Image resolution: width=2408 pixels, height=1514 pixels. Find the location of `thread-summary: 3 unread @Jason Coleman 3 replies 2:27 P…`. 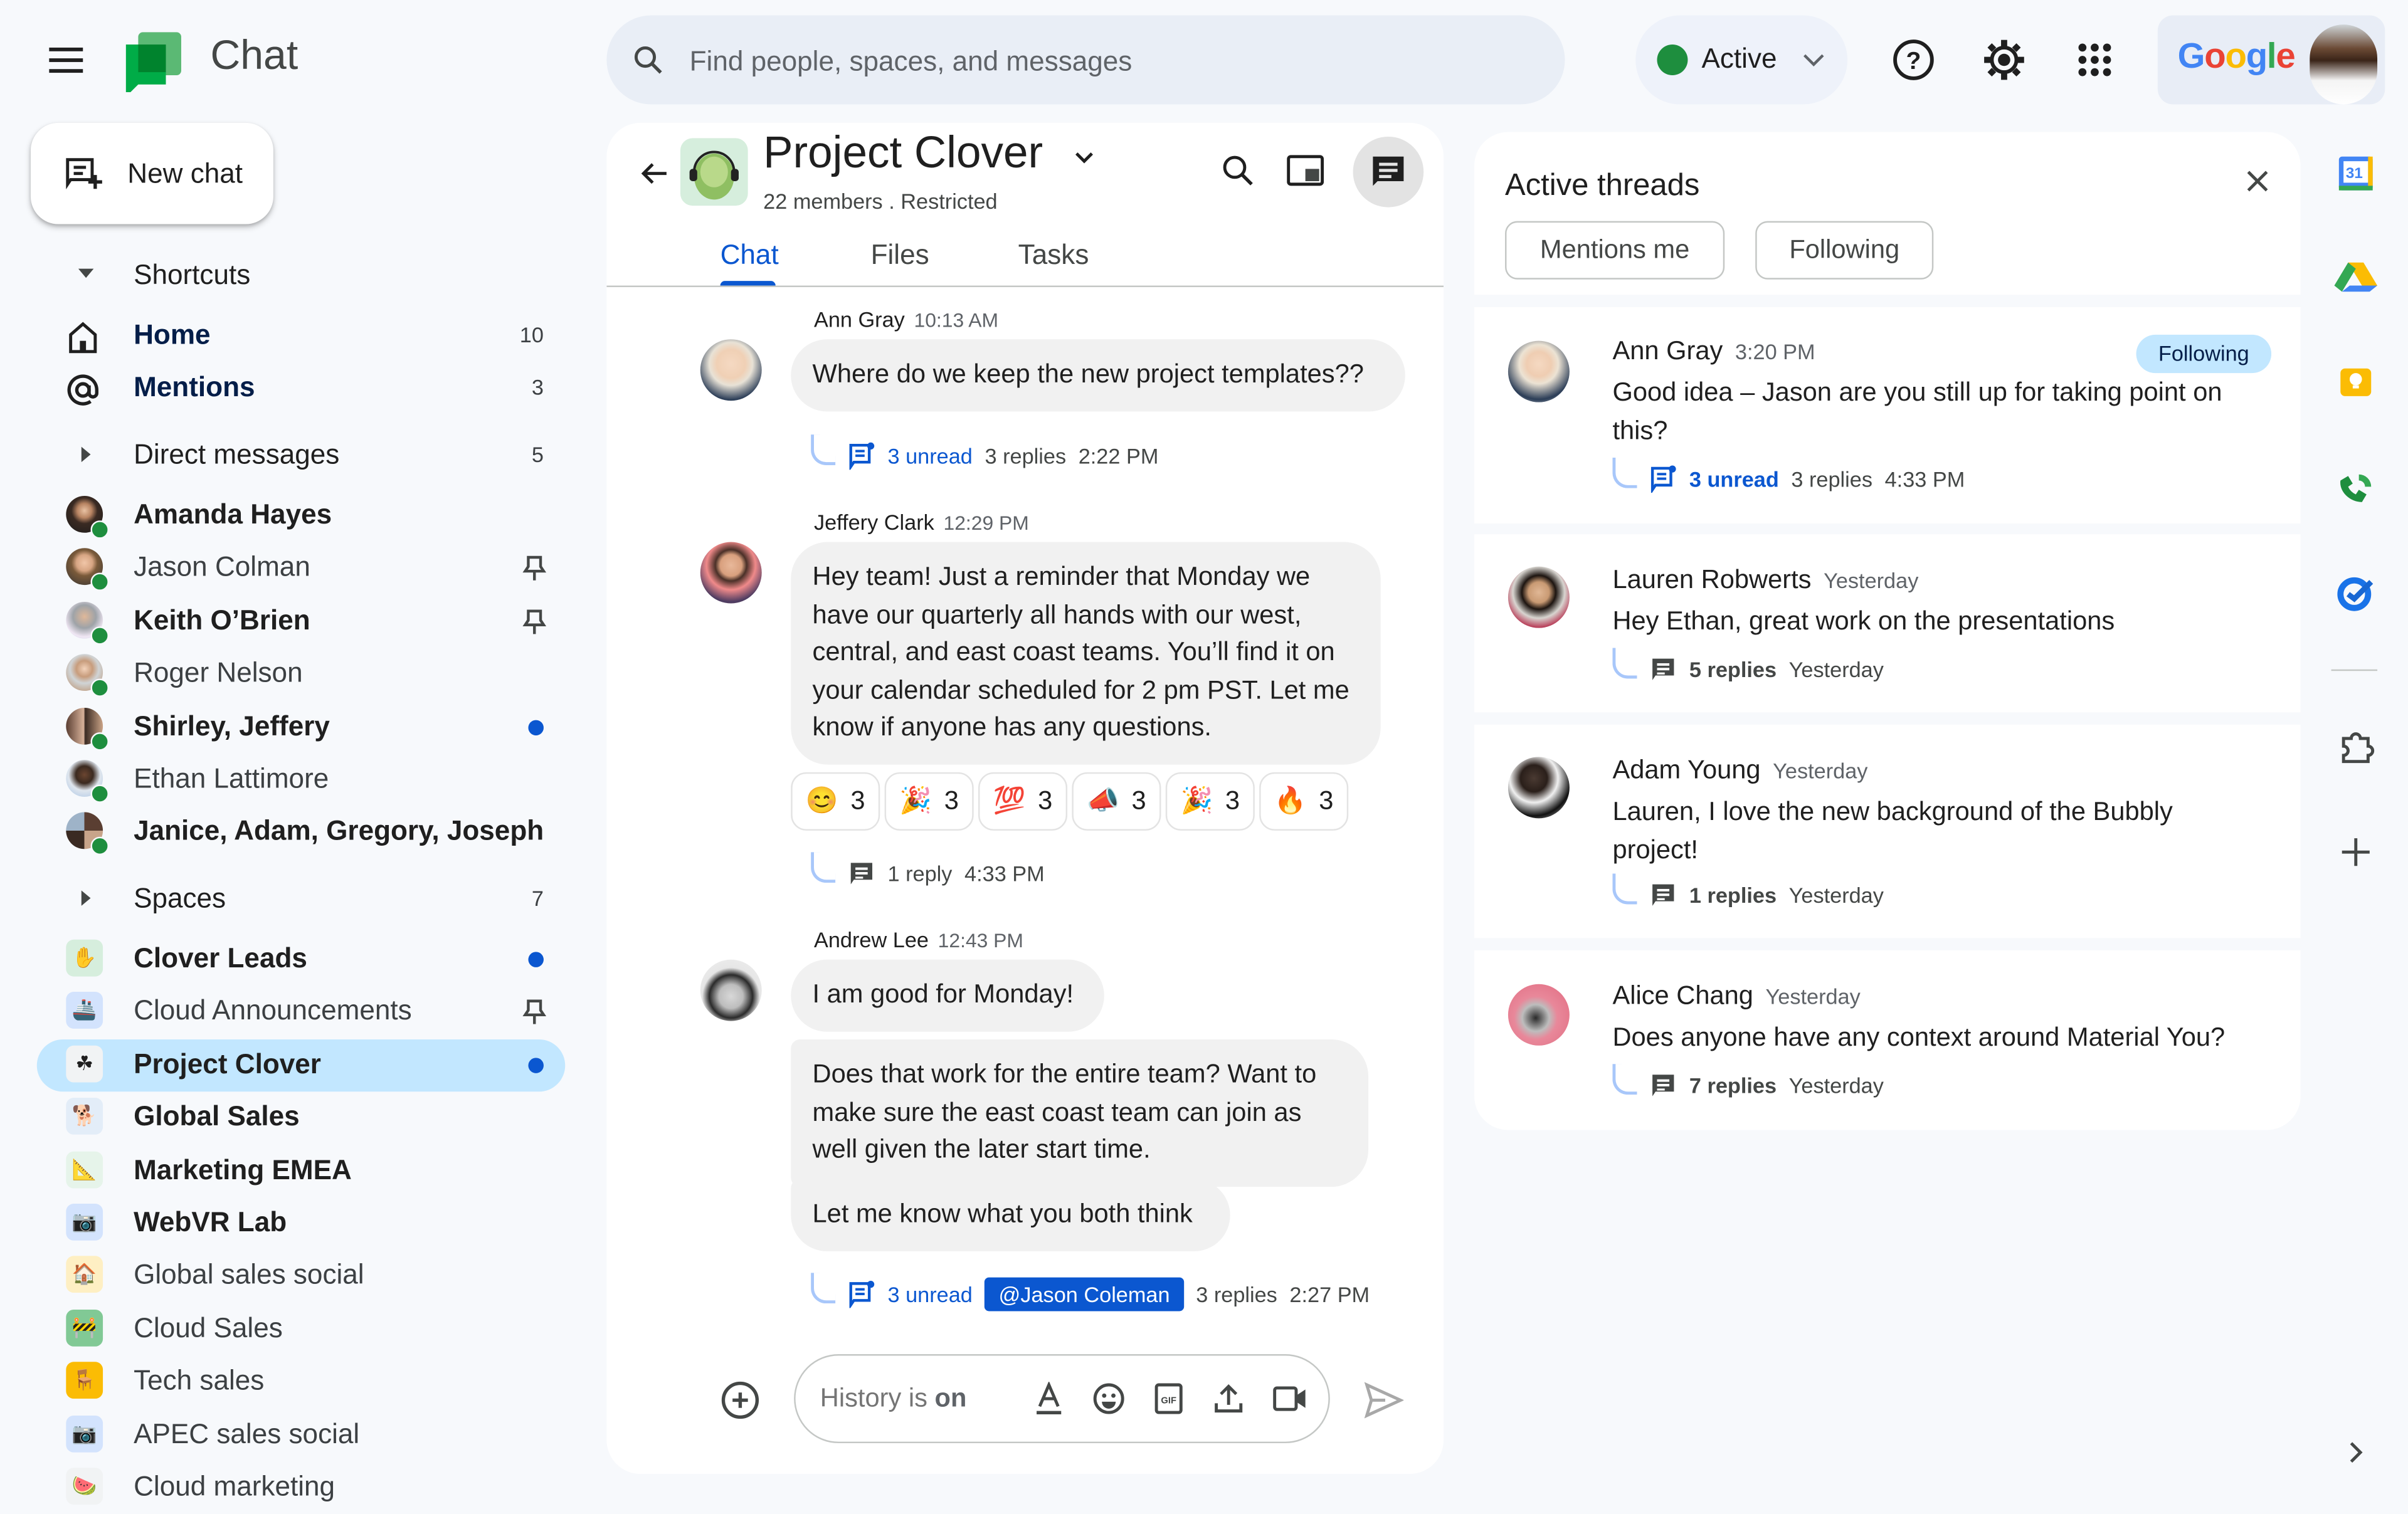

thread-summary: 3 unread @Jason Coleman 3 replies 2:27 P… is located at coordinates (1090, 1292).